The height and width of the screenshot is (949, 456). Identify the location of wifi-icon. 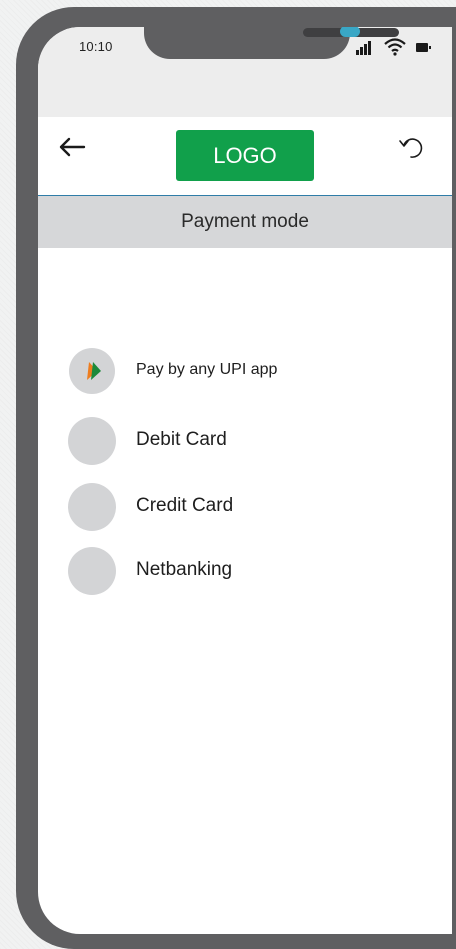
(395, 47).